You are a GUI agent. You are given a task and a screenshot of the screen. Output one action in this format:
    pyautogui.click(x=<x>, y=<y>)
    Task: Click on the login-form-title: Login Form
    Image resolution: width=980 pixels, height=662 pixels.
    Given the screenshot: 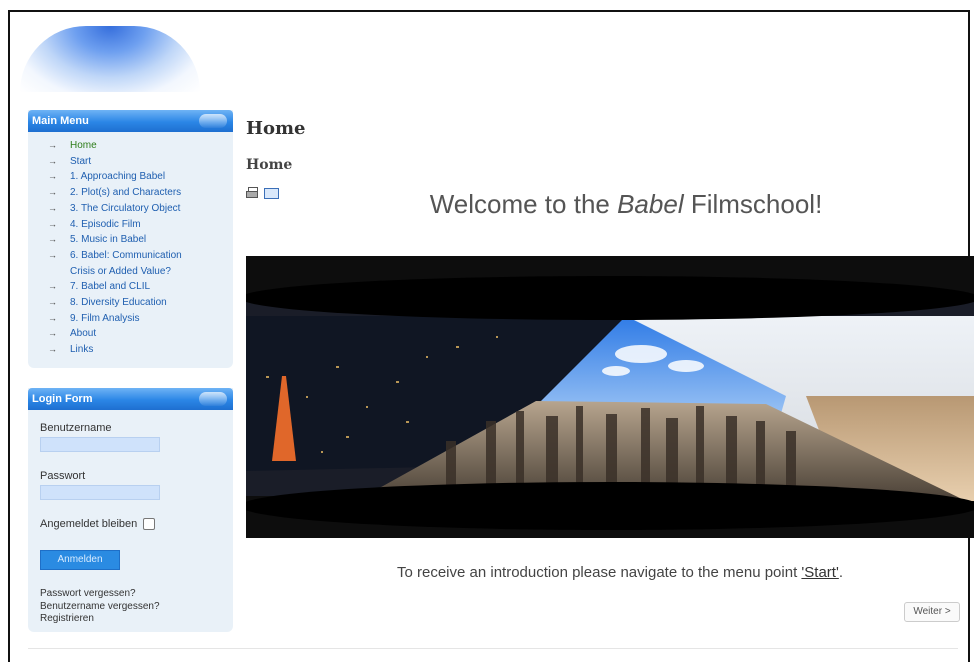 What is the action you would take?
    pyautogui.click(x=62, y=399)
    